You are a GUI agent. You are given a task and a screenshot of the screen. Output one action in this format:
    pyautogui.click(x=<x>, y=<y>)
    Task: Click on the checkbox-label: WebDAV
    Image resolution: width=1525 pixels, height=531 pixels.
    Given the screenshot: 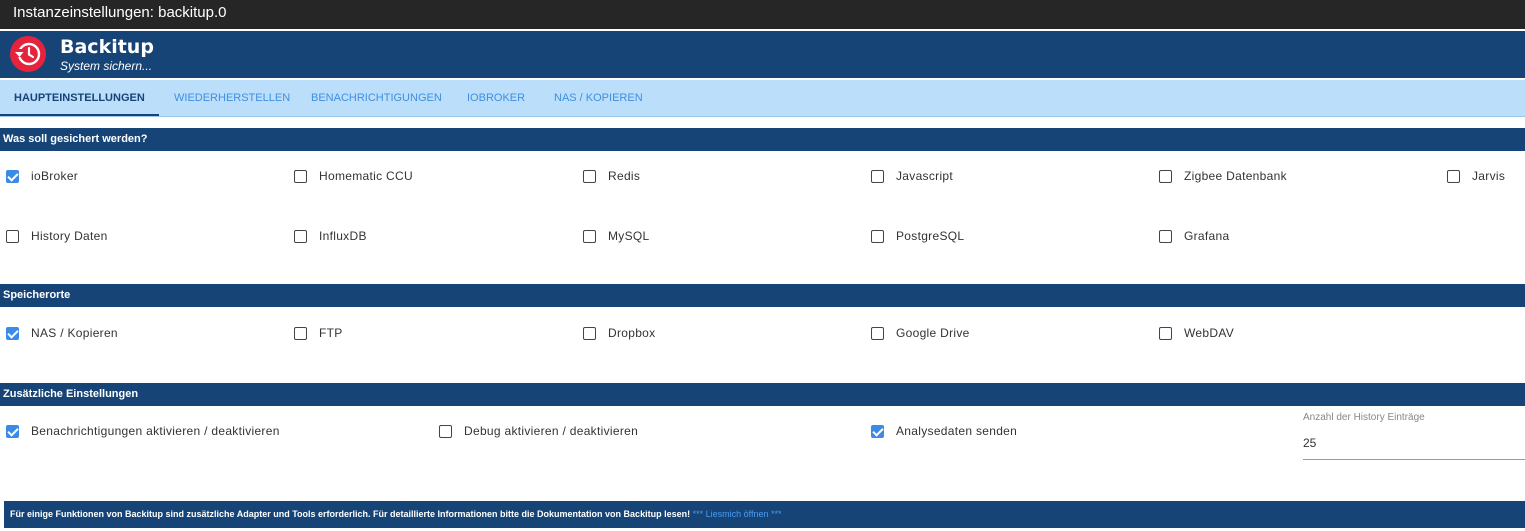 What is the action you would take?
    pyautogui.click(x=1209, y=333)
    